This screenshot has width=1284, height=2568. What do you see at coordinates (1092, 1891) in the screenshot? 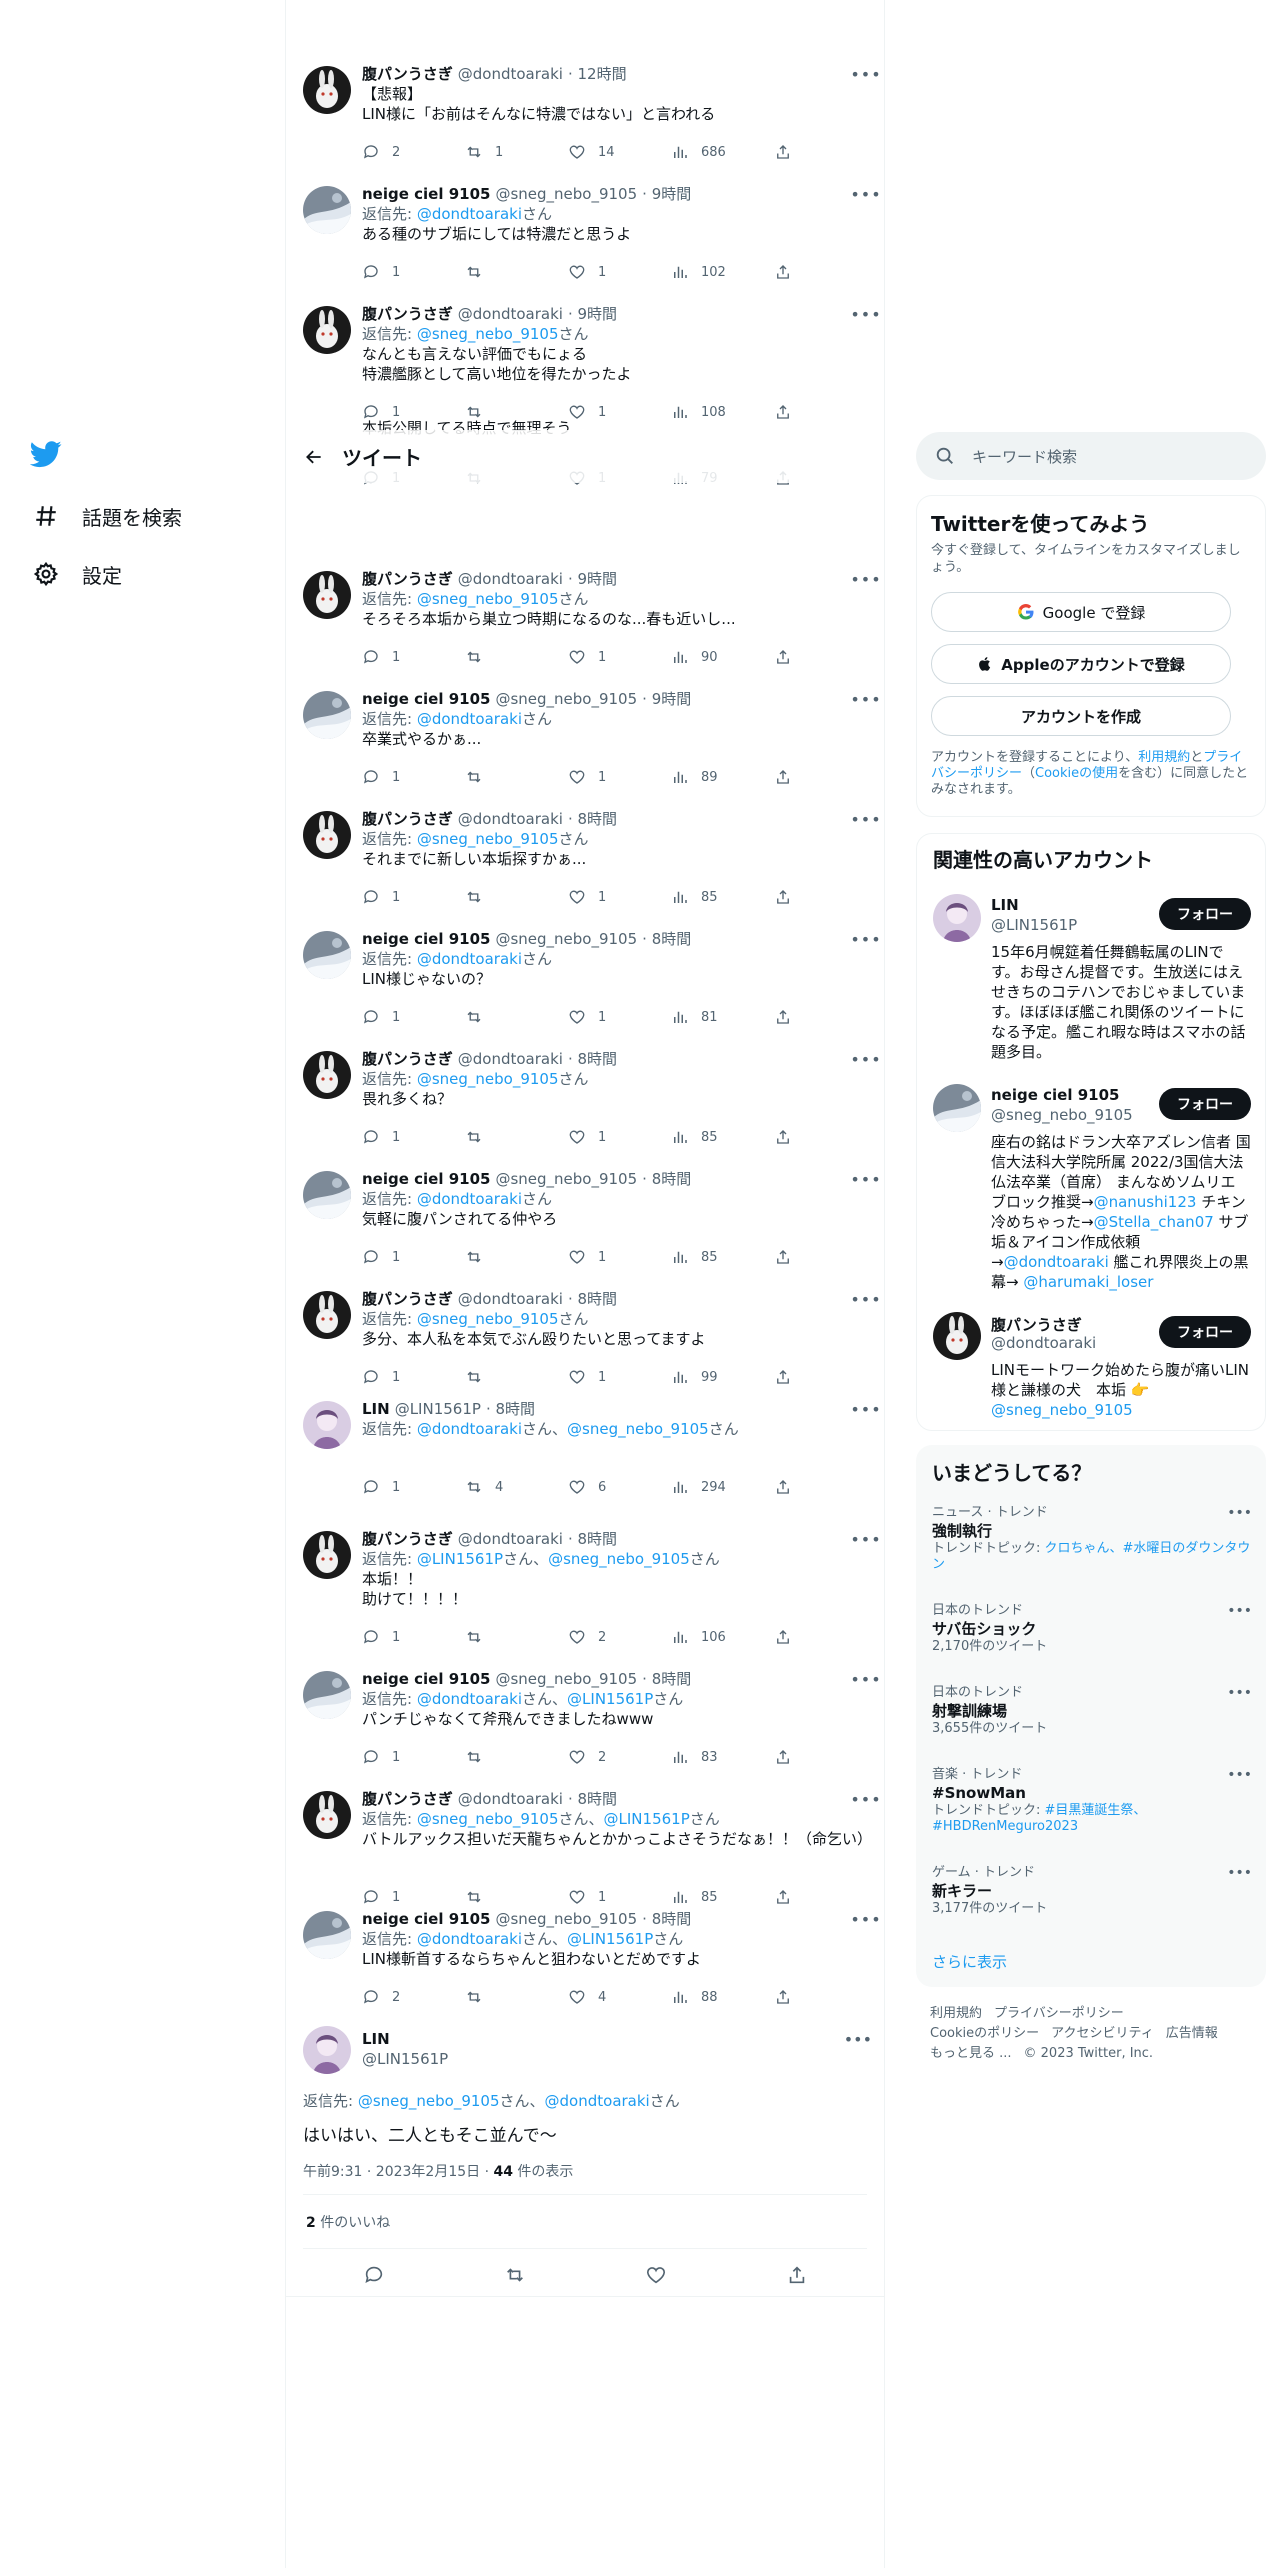
I see `trend-item: ゲーム · トレンド 新キラー 3,177件のツイート •••` at bounding box center [1092, 1891].